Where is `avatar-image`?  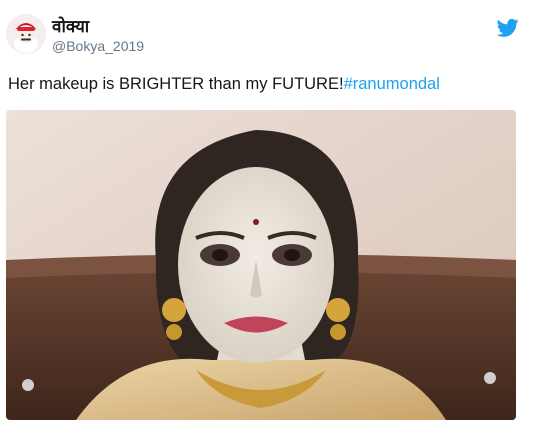
avatar-image is located at coordinates (26, 34).